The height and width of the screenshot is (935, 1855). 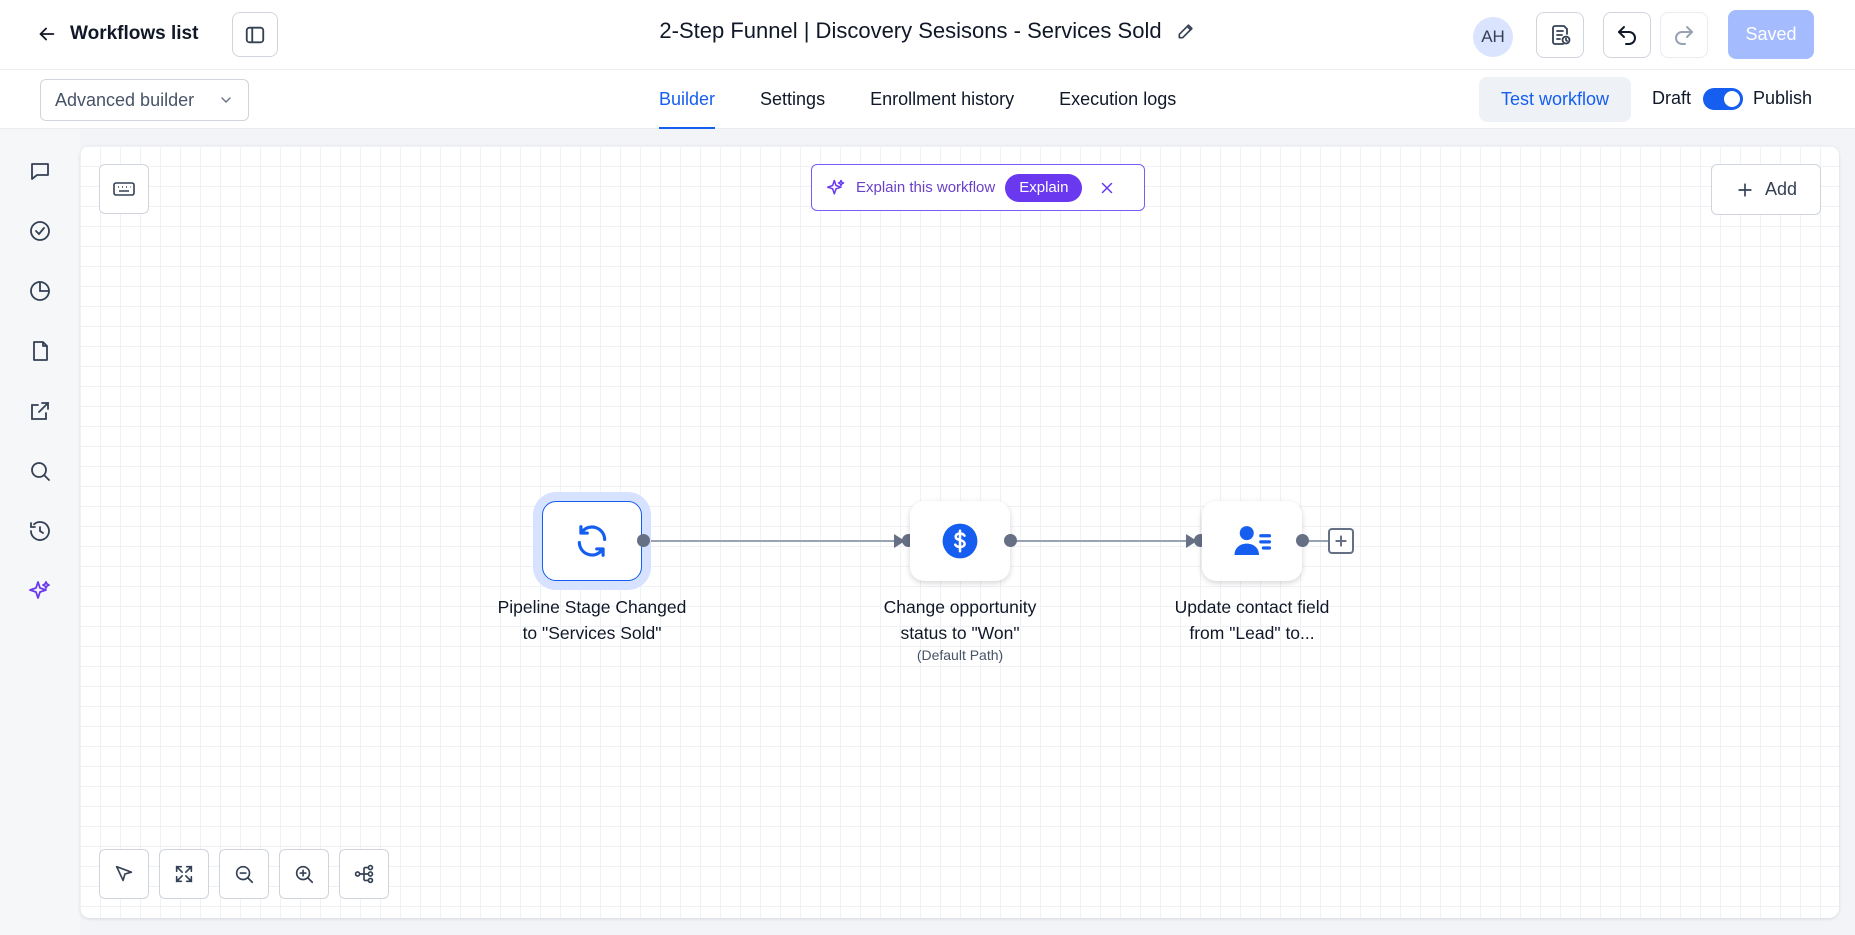 I want to click on tab-builder: Builder, so click(x=687, y=99).